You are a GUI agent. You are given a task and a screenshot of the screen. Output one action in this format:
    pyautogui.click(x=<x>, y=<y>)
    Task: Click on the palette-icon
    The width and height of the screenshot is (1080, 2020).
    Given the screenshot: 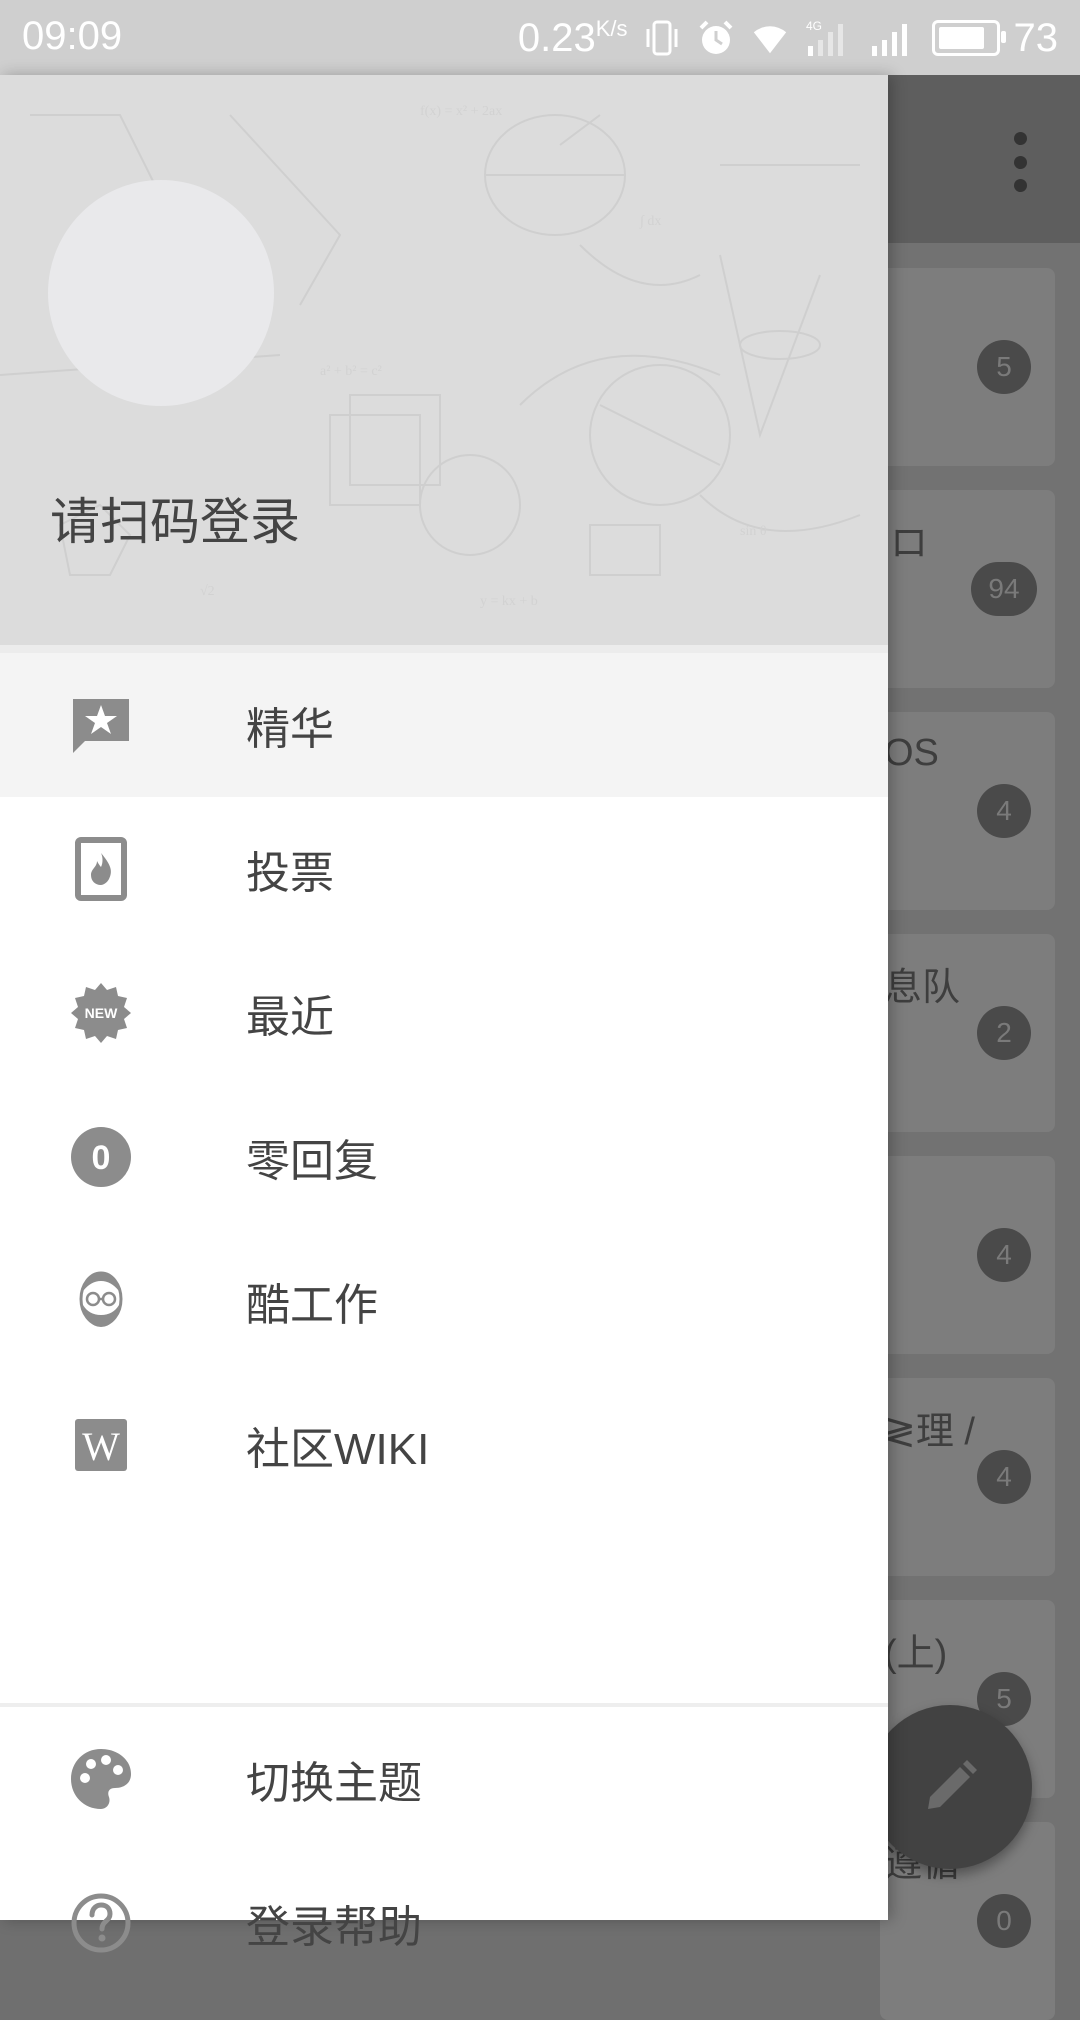 What is the action you would take?
    pyautogui.click(x=101, y=1779)
    